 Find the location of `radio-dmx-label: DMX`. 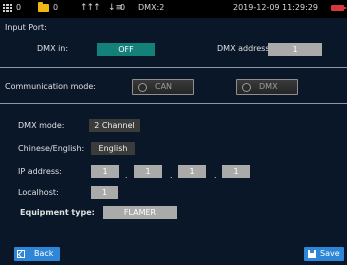

radio-dmx-label: DMX is located at coordinates (268, 86).